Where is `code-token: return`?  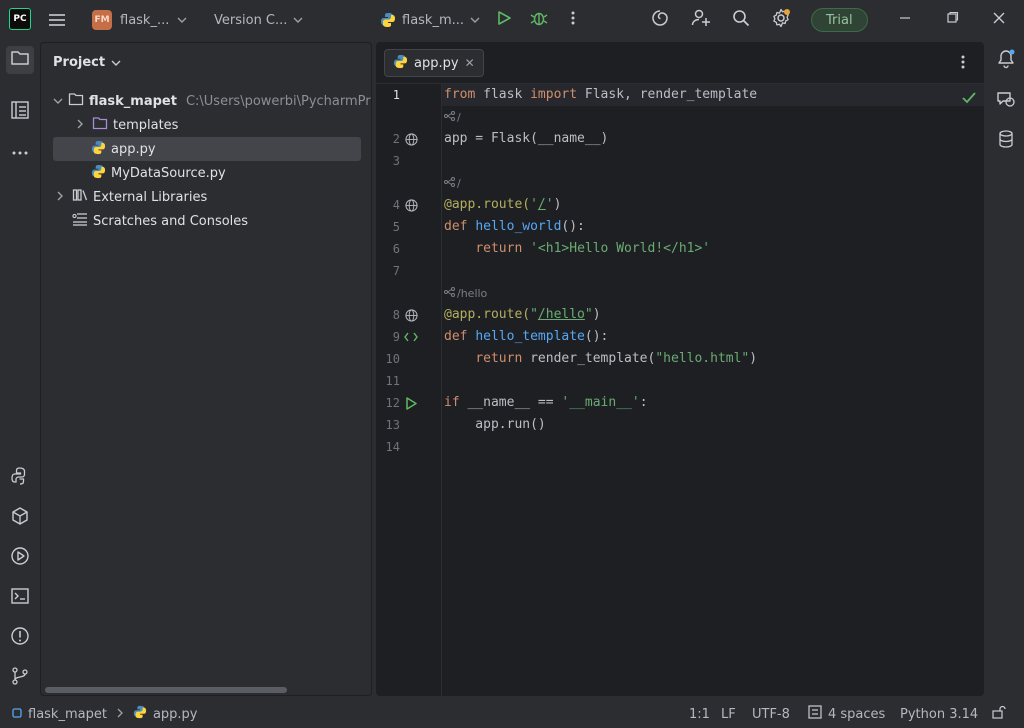
code-token: return is located at coordinates (499, 358).